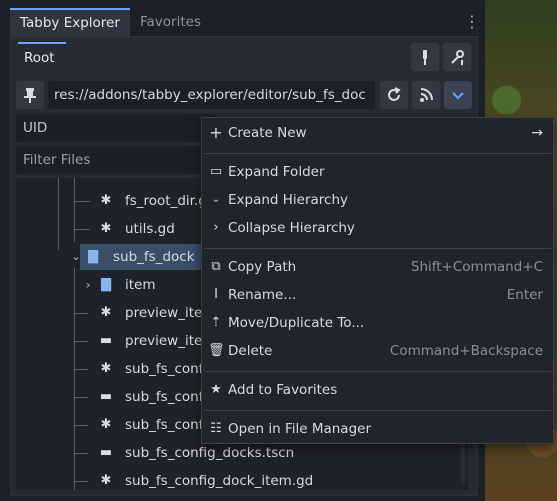  I want to click on copy-icon: ⧉, so click(216, 266).